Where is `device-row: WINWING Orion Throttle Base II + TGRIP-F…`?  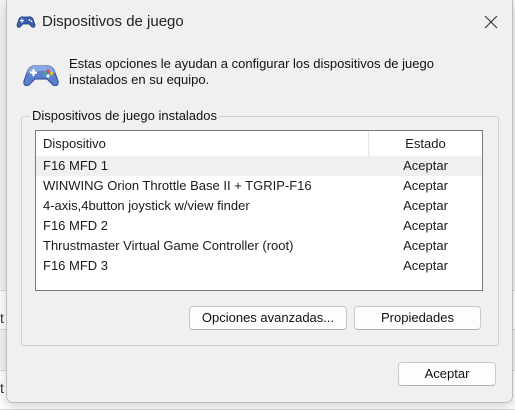 device-row: WINWING Orion Throttle Base II + TGRIP-F… is located at coordinates (259, 186).